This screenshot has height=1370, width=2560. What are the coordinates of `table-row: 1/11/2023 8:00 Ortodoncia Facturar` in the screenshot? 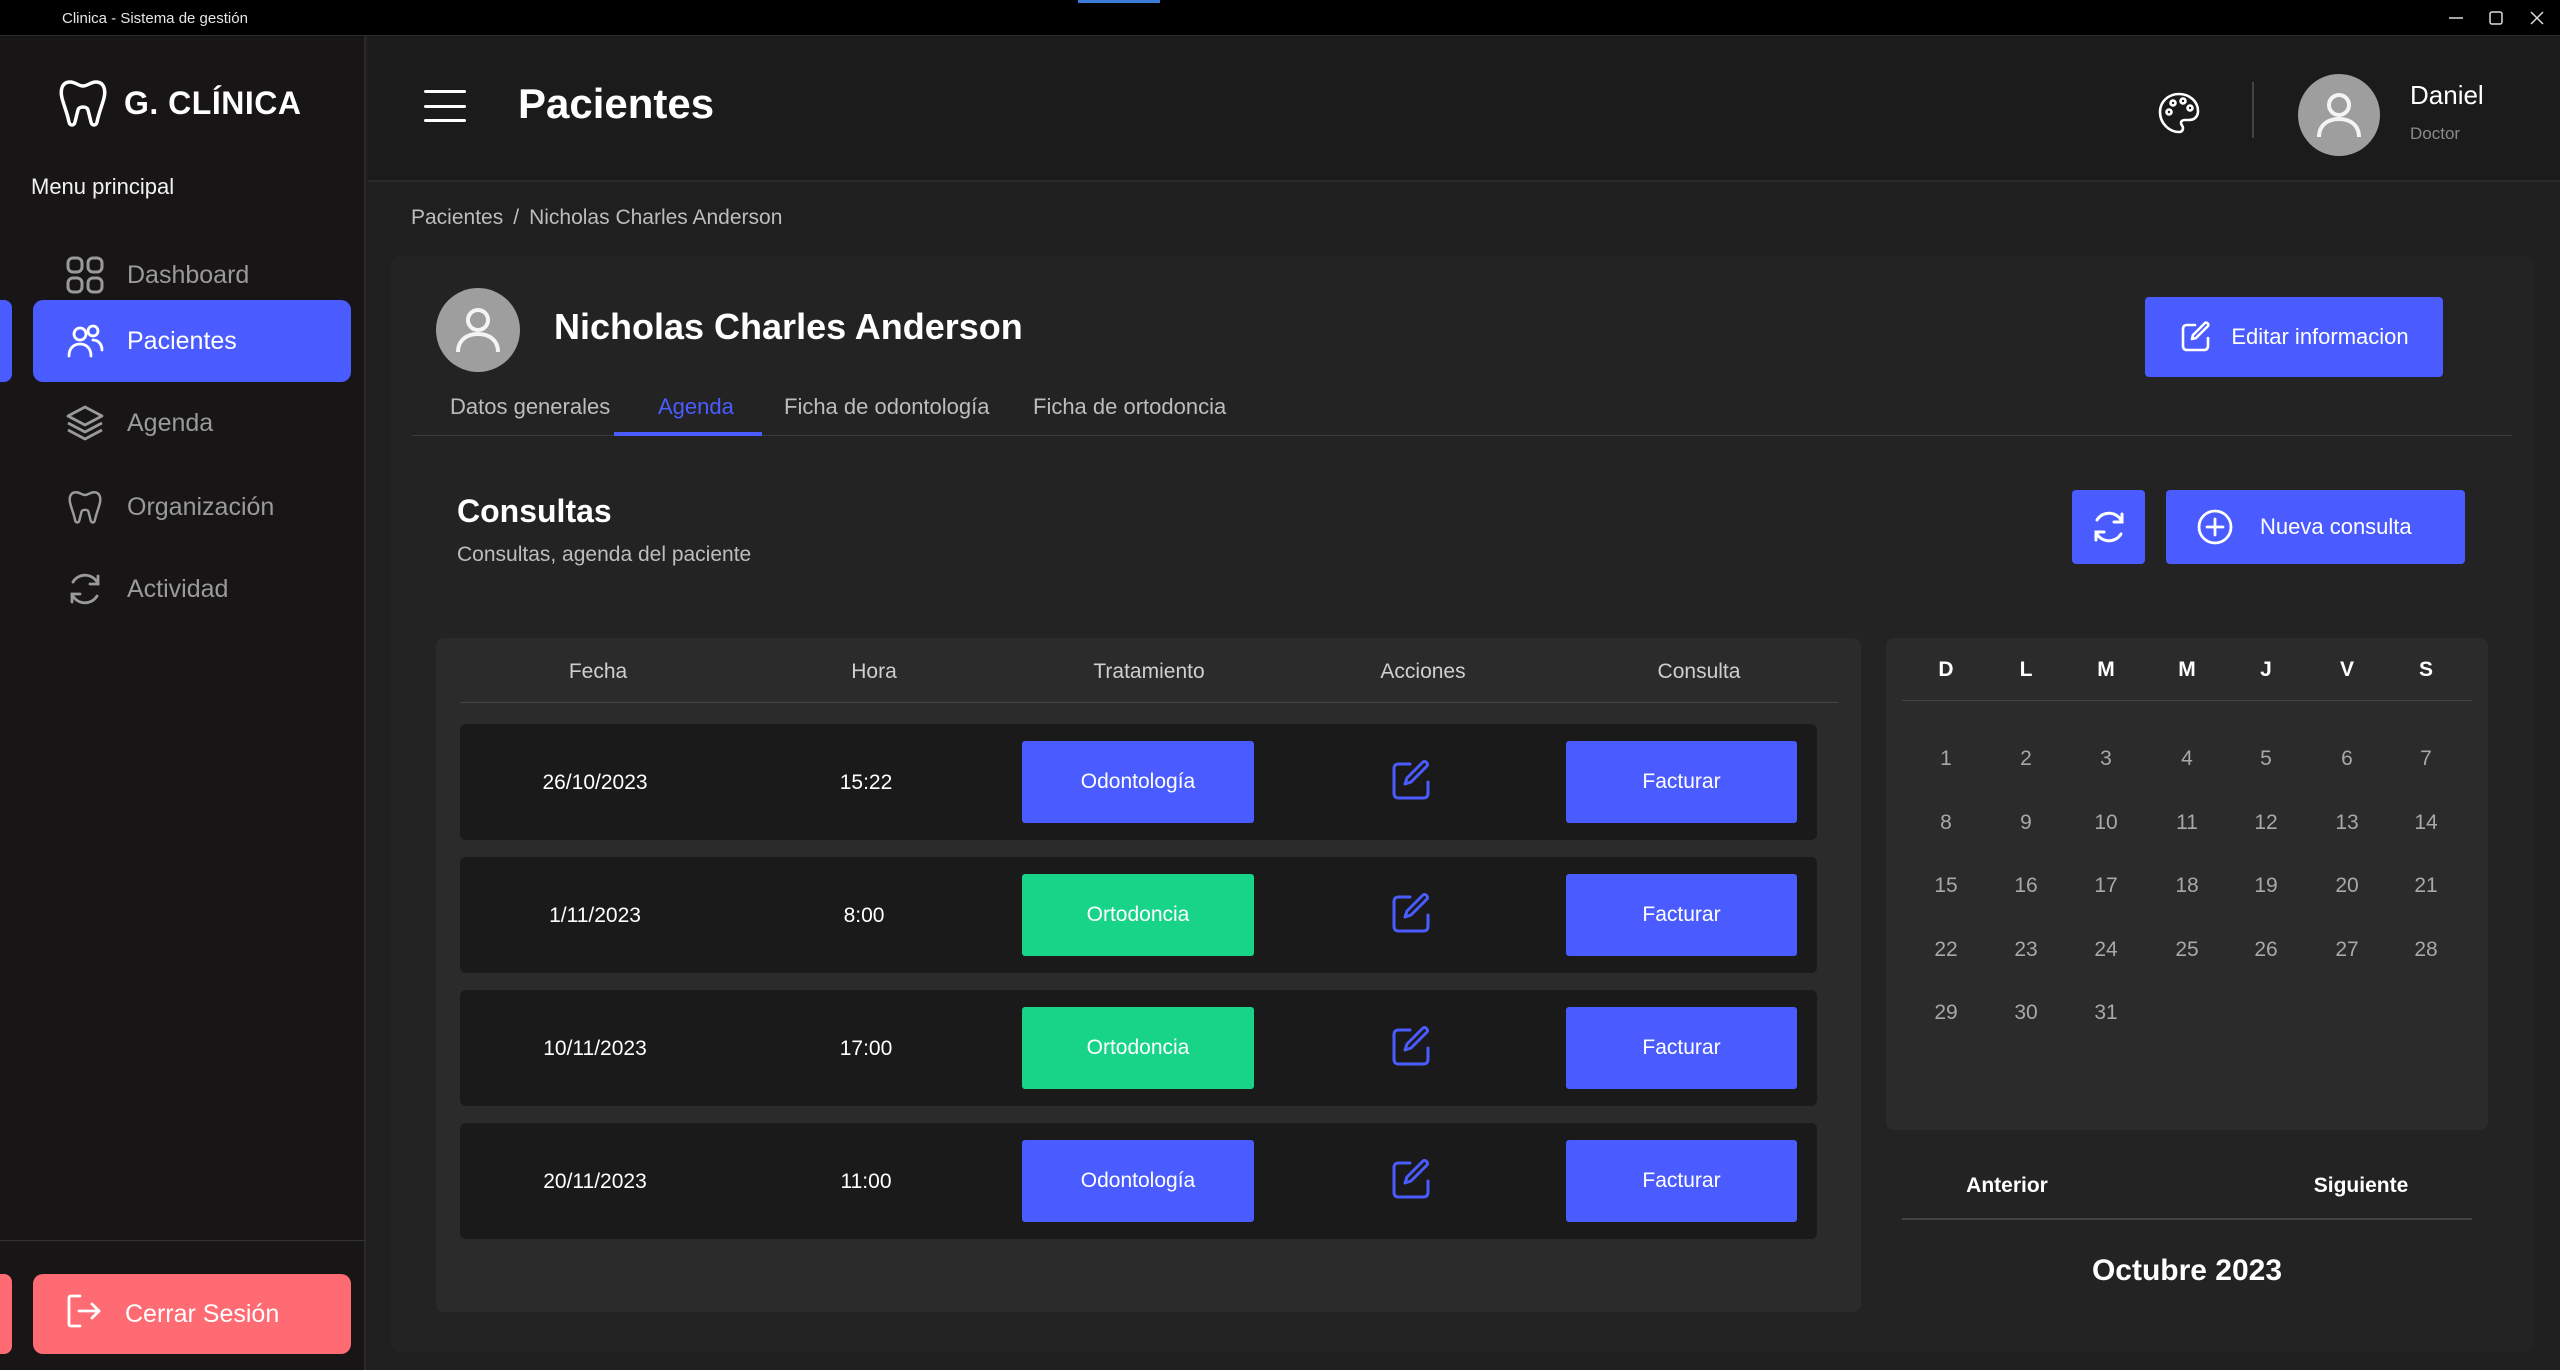 It's located at (1138, 915).